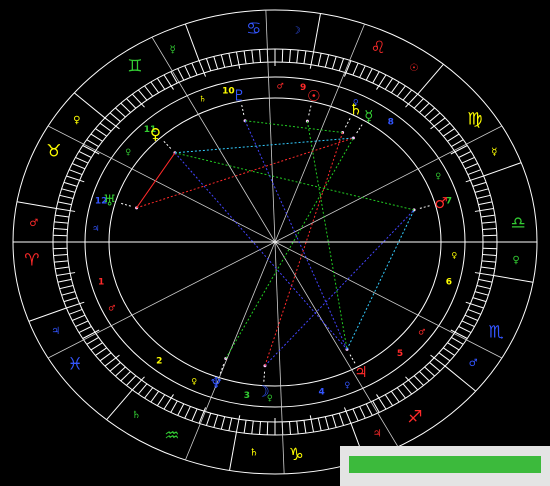 This screenshot has height=486, width=550. Describe the element at coordinates (440, 203) in the screenshot. I see `planet-mars-icon: ♂` at that location.